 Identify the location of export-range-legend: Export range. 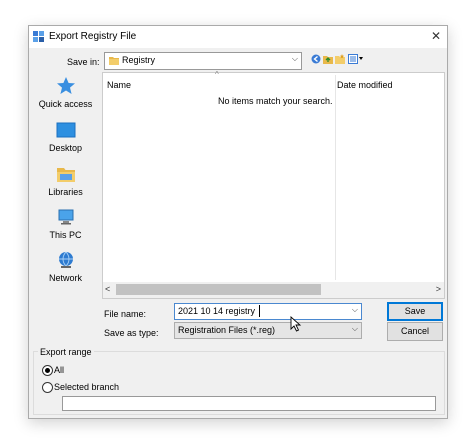
(66, 352).